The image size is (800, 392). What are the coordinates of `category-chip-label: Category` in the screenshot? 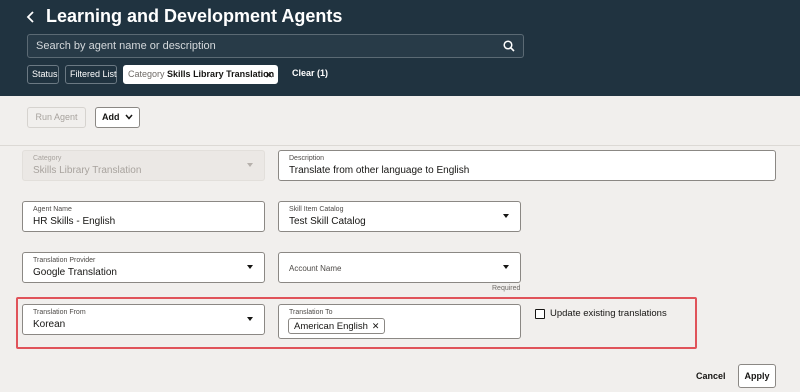 It's located at (146, 74).